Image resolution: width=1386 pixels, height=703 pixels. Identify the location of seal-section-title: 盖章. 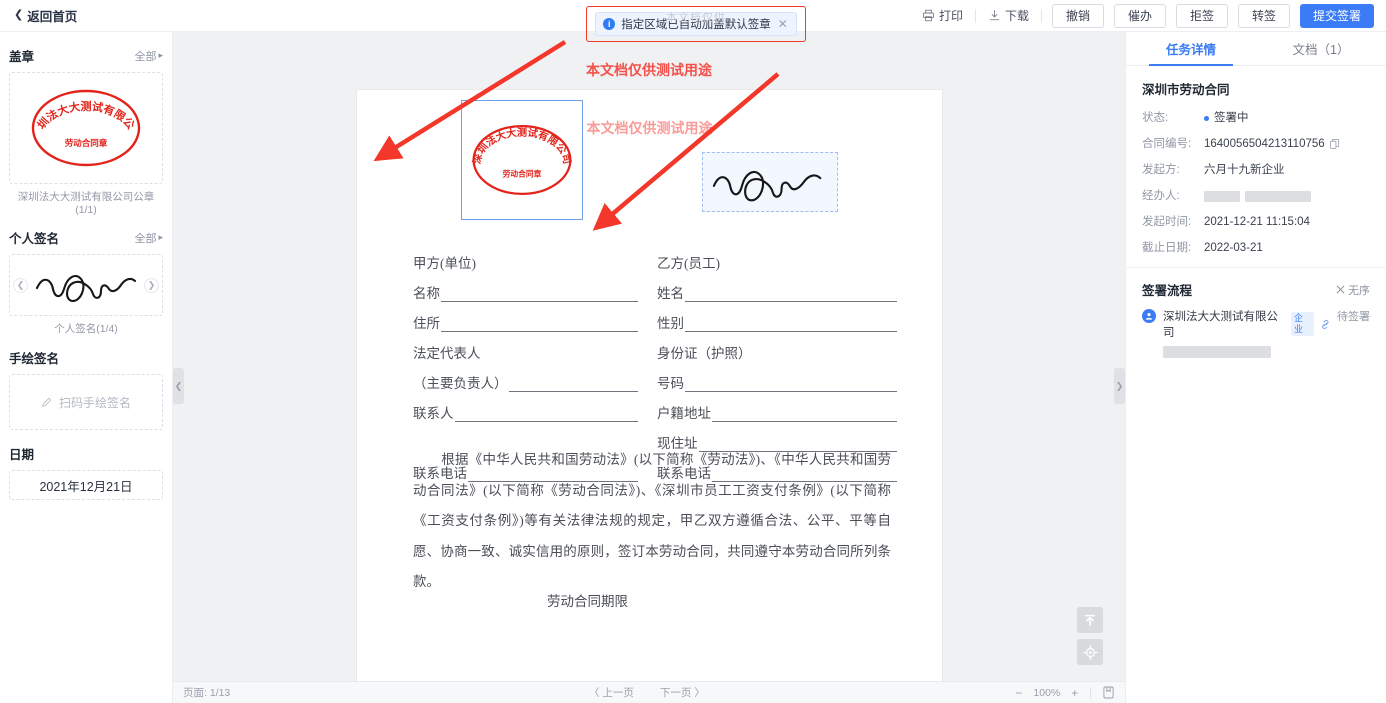
(22, 57).